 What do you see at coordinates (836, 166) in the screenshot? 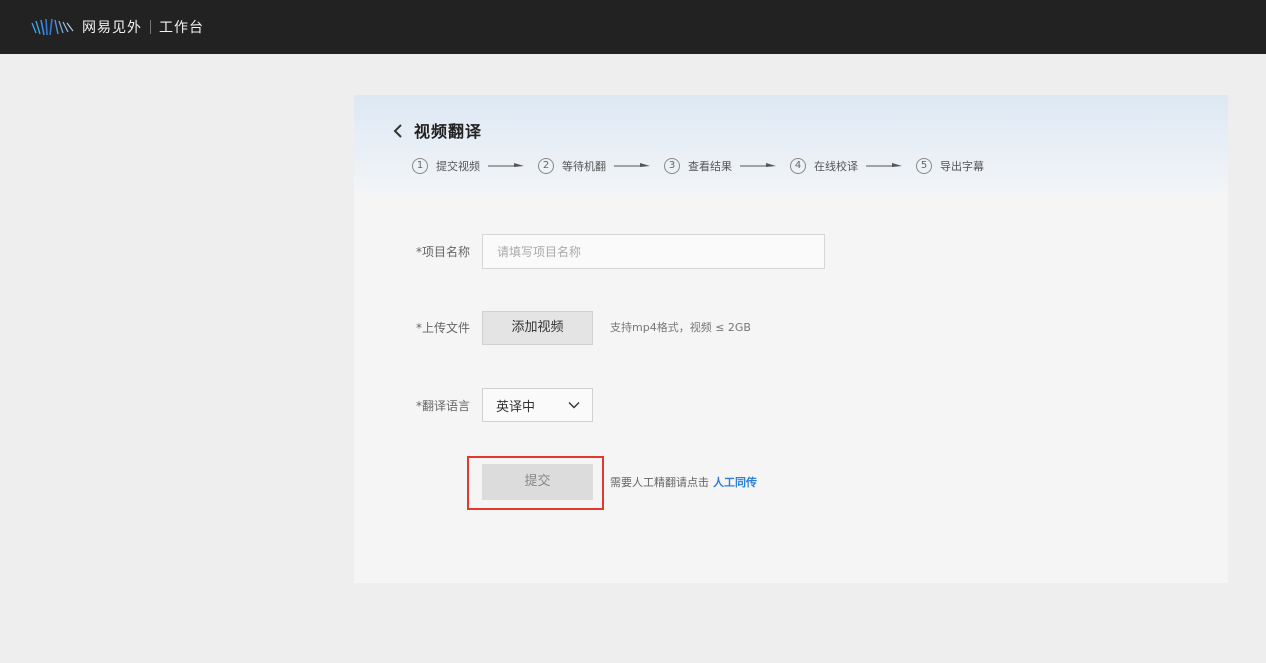
I see `step-label: 在线校译` at bounding box center [836, 166].